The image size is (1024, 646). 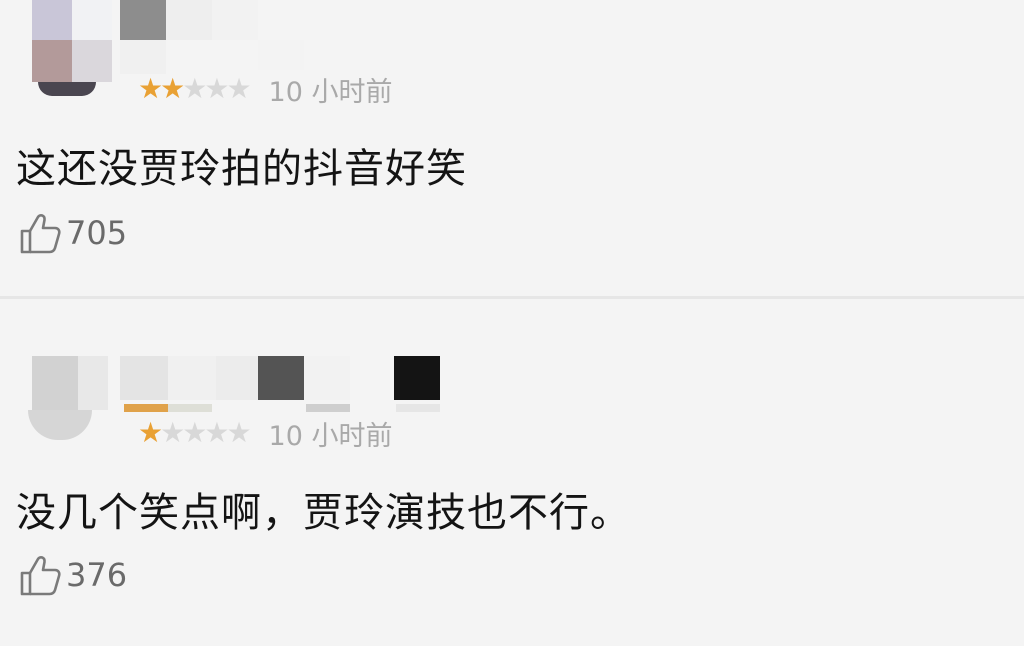 I want to click on like-button: 705, so click(x=72, y=233).